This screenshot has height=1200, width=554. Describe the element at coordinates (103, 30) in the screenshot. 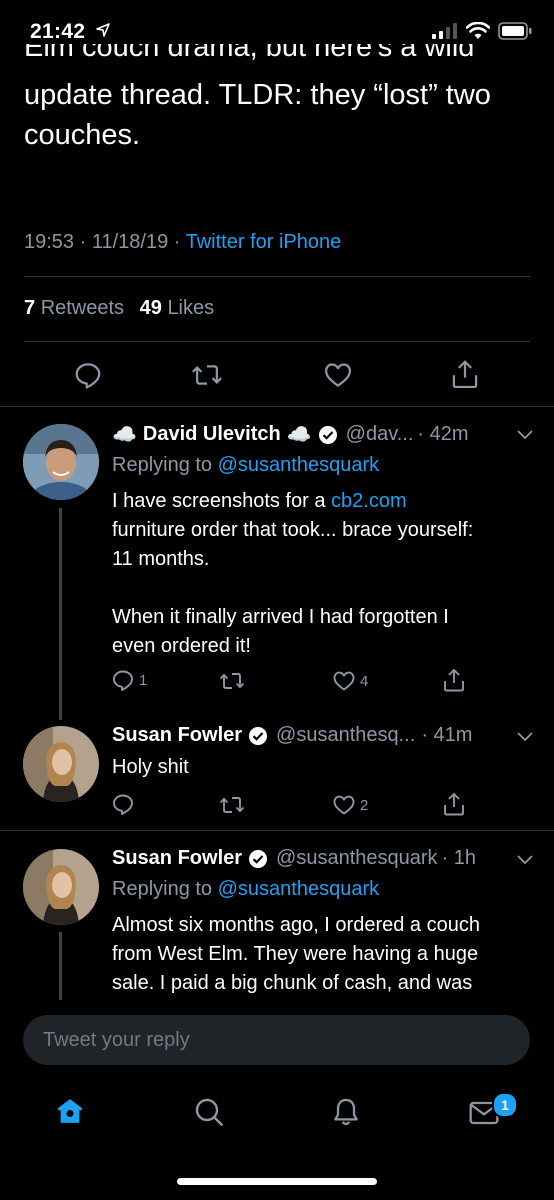

I see `location-arrow-icon` at that location.